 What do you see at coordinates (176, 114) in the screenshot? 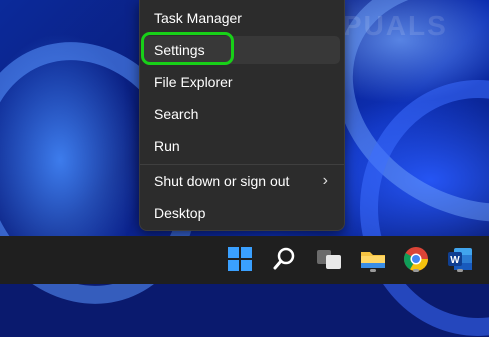
I see `menu-item-label: Search` at bounding box center [176, 114].